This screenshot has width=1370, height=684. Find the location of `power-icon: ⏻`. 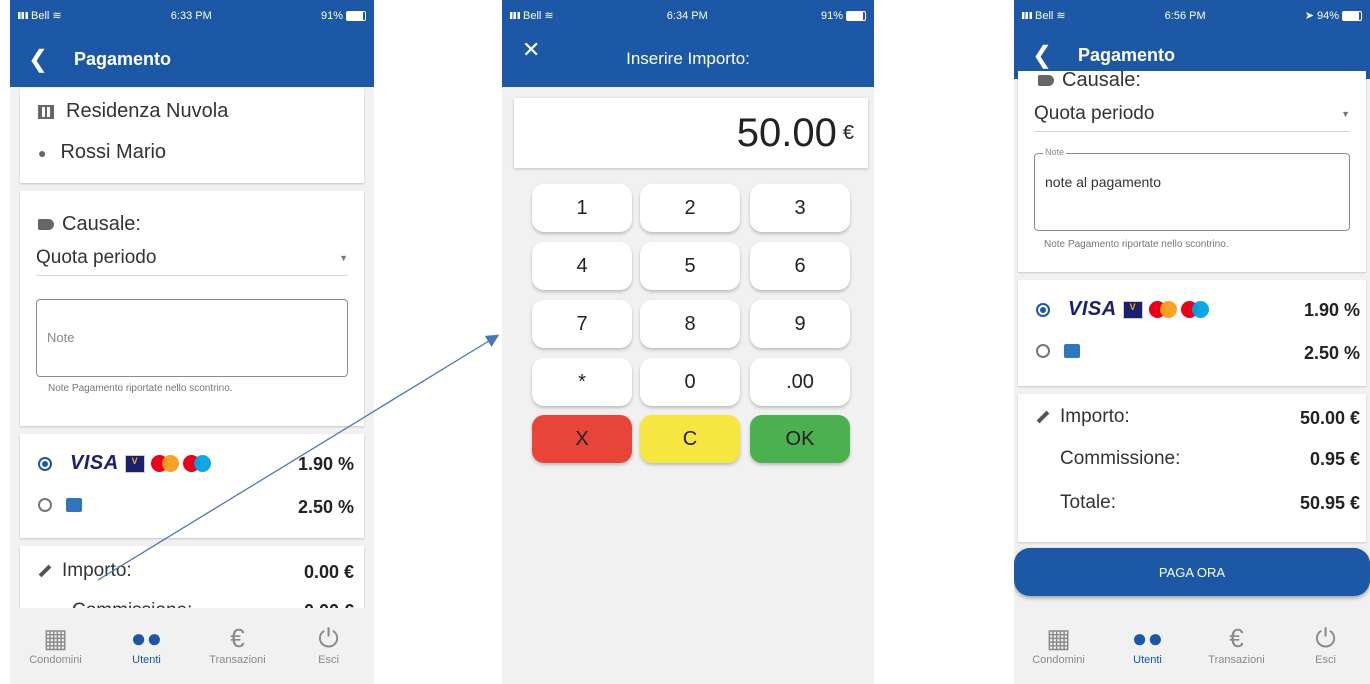

power-icon: ⏻ is located at coordinates (1325, 638).